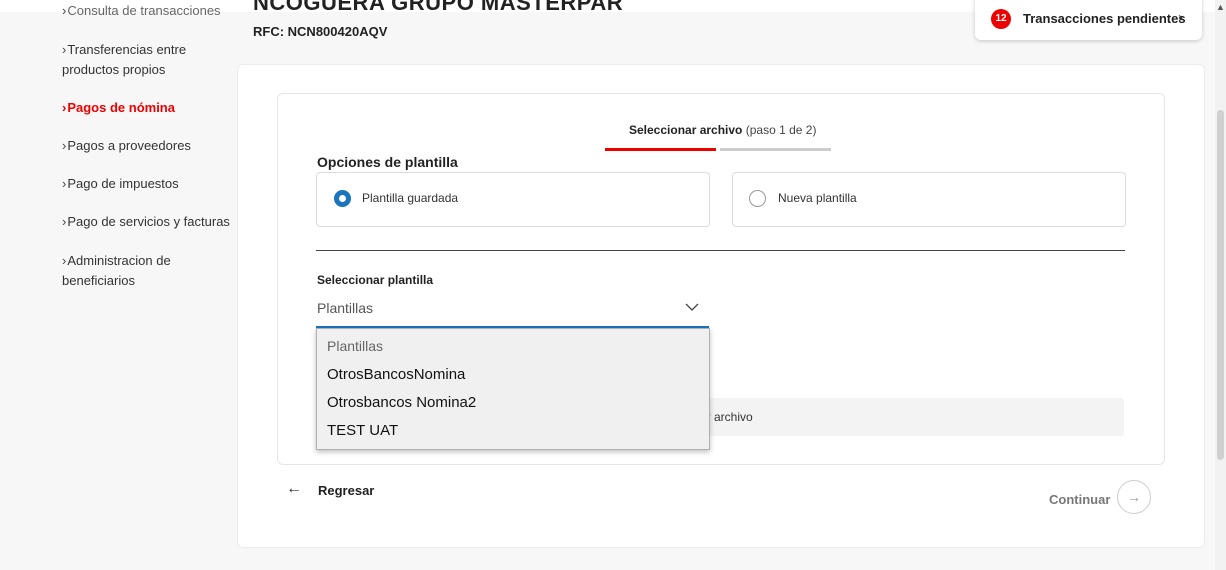 This screenshot has width=1226, height=570. I want to click on pending-count-badge: 12, so click(1001, 19).